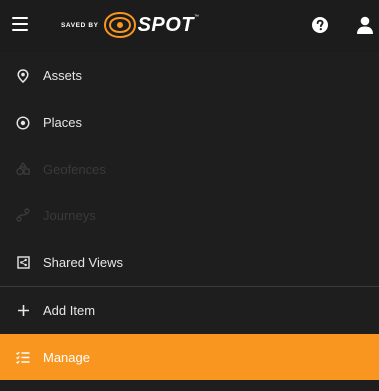 The height and width of the screenshot is (391, 379). What do you see at coordinates (189, 169) in the screenshot?
I see `menu-item-geofences: Geofences` at bounding box center [189, 169].